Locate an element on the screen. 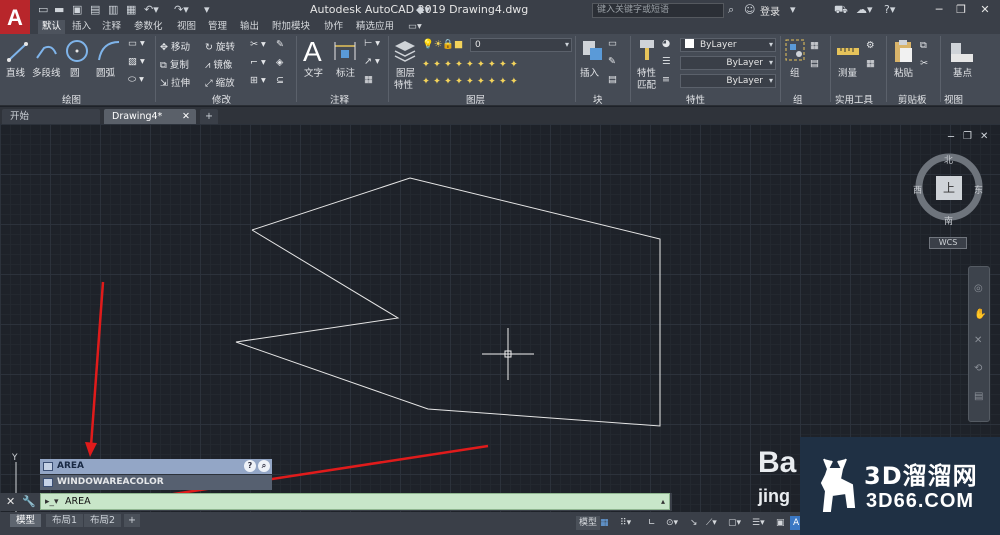 Image resolution: width=1000 pixels, height=535 pixels. base-point-icon is located at coordinates (962, 52).